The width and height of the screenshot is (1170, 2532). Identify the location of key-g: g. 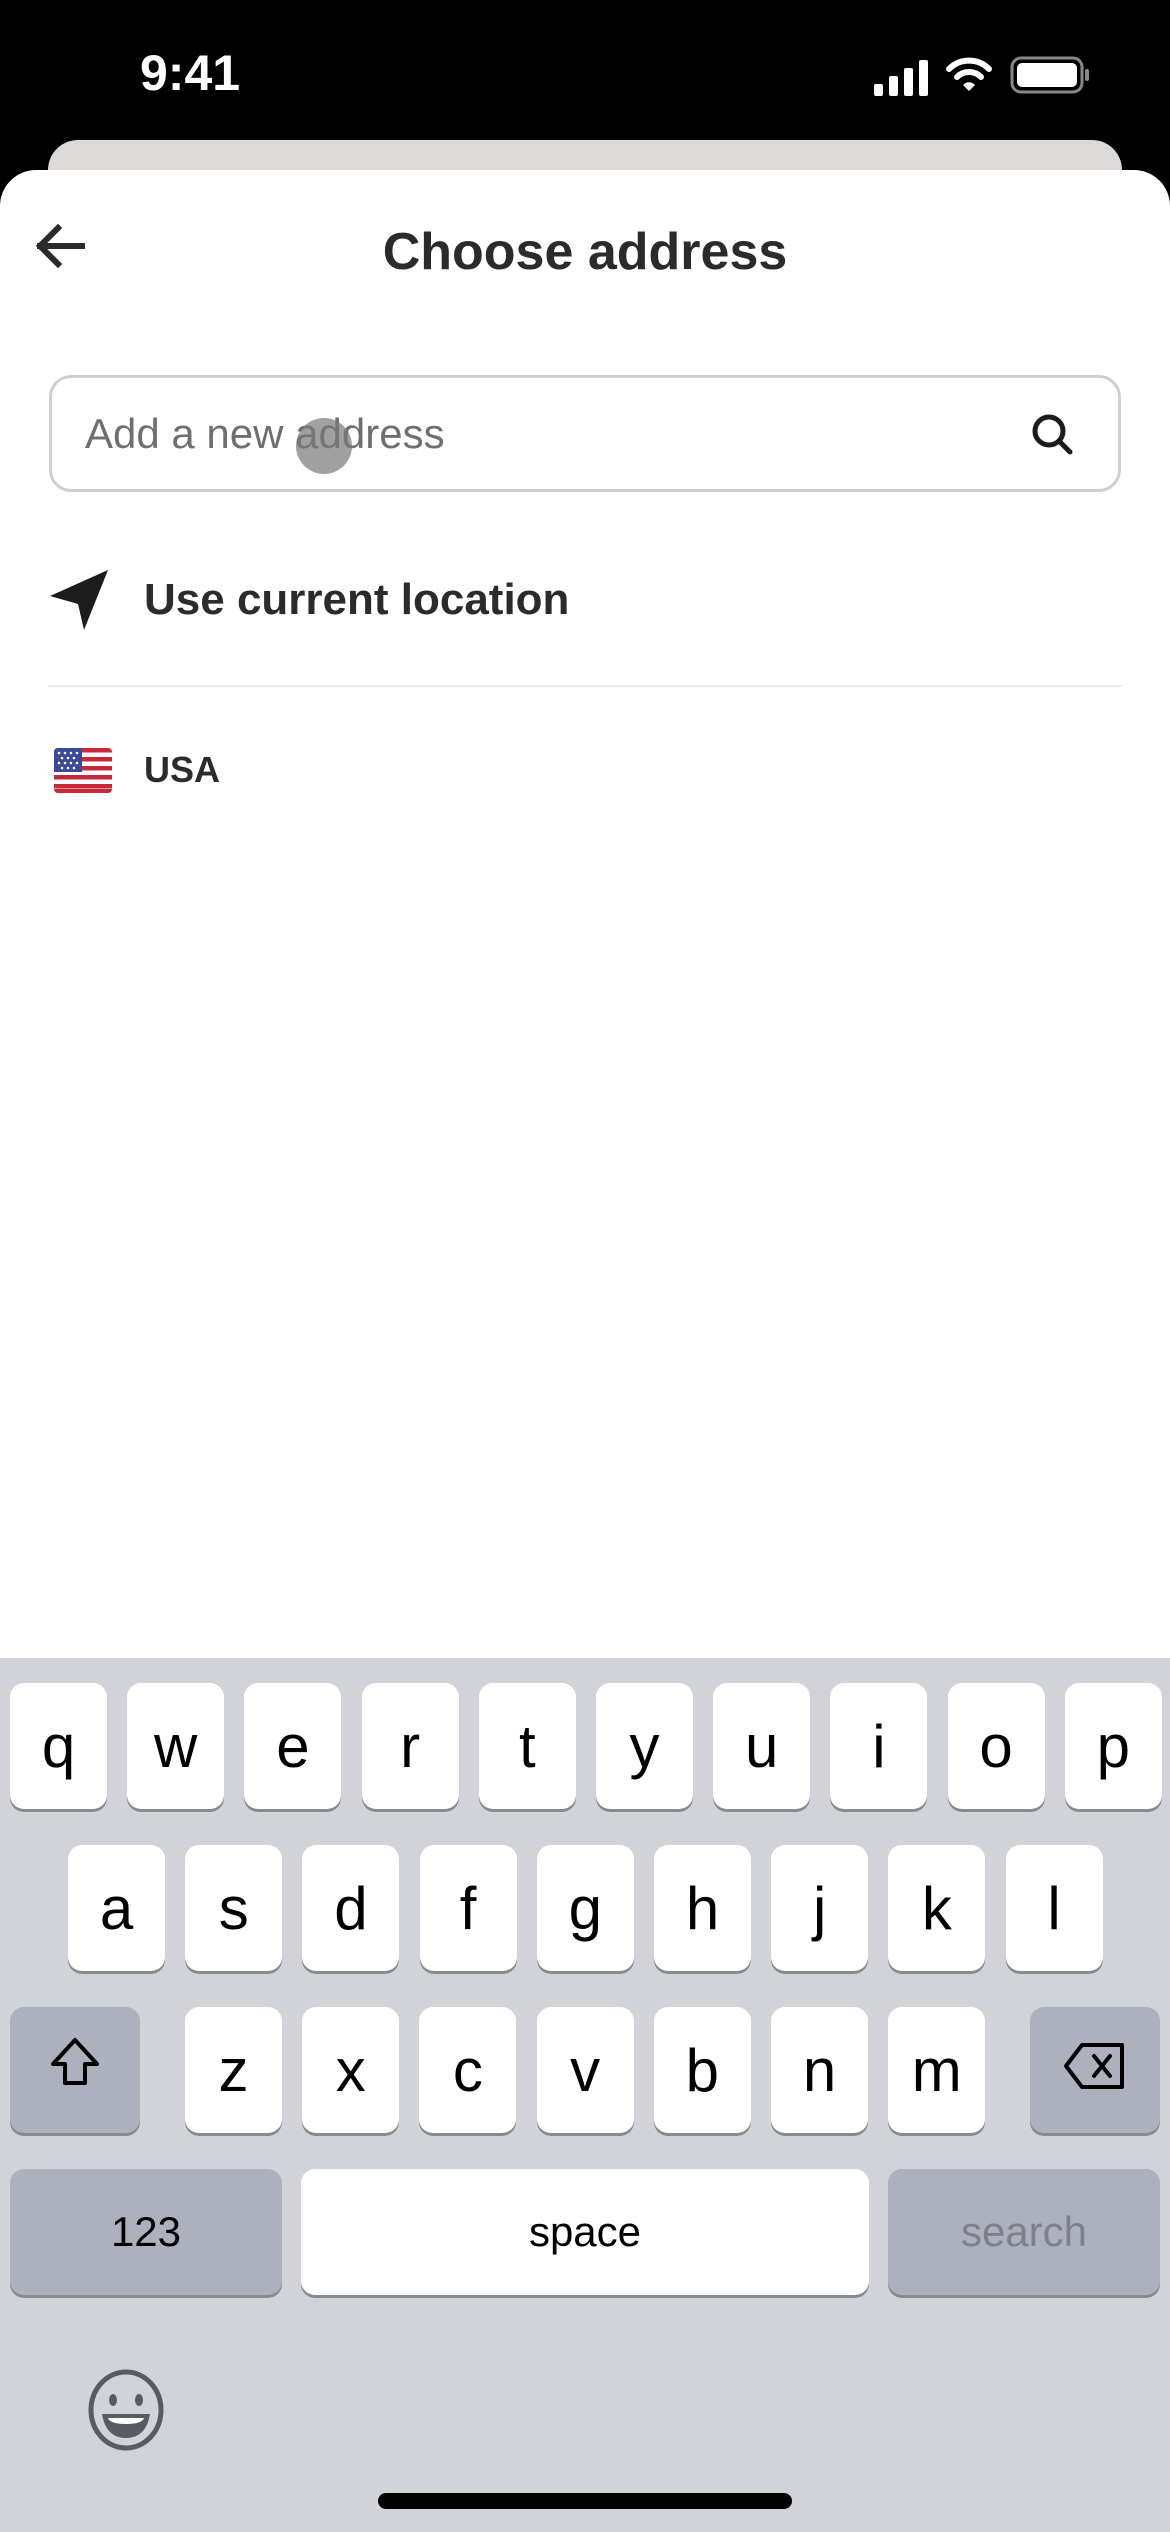
(585, 1908).